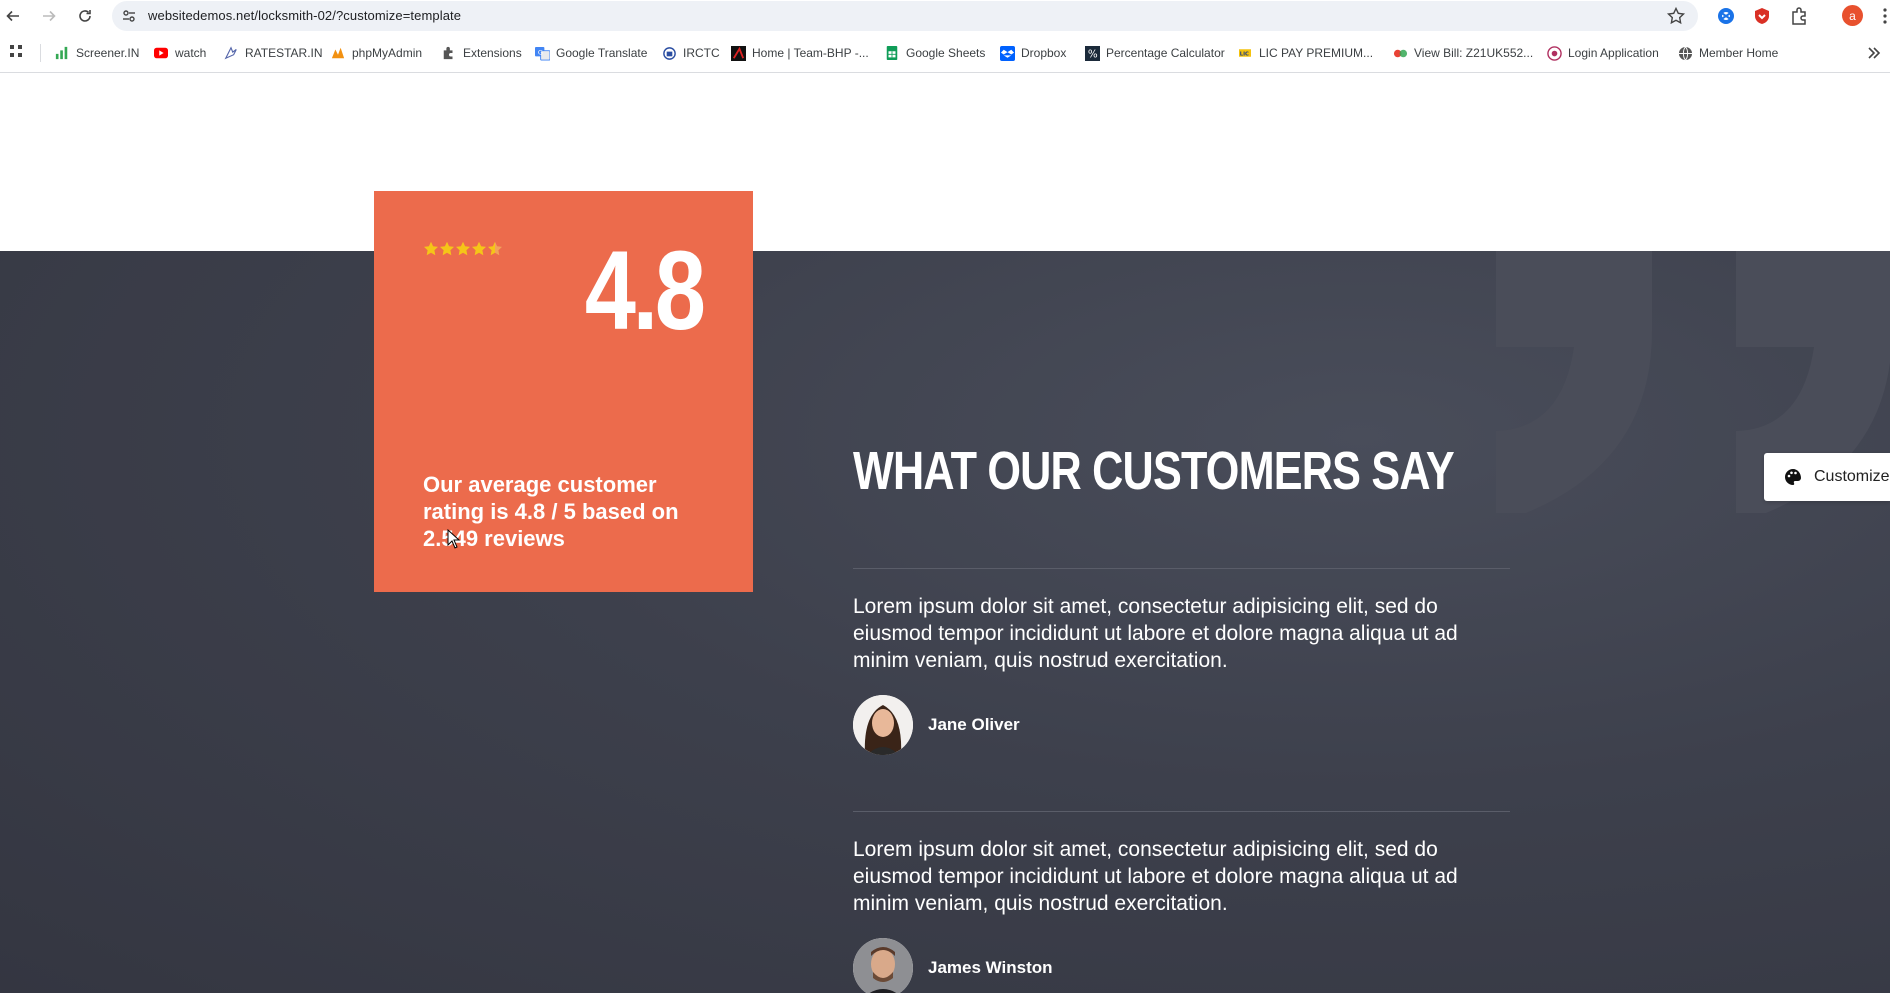  I want to click on bookmark-watch: watch, so click(179, 53).